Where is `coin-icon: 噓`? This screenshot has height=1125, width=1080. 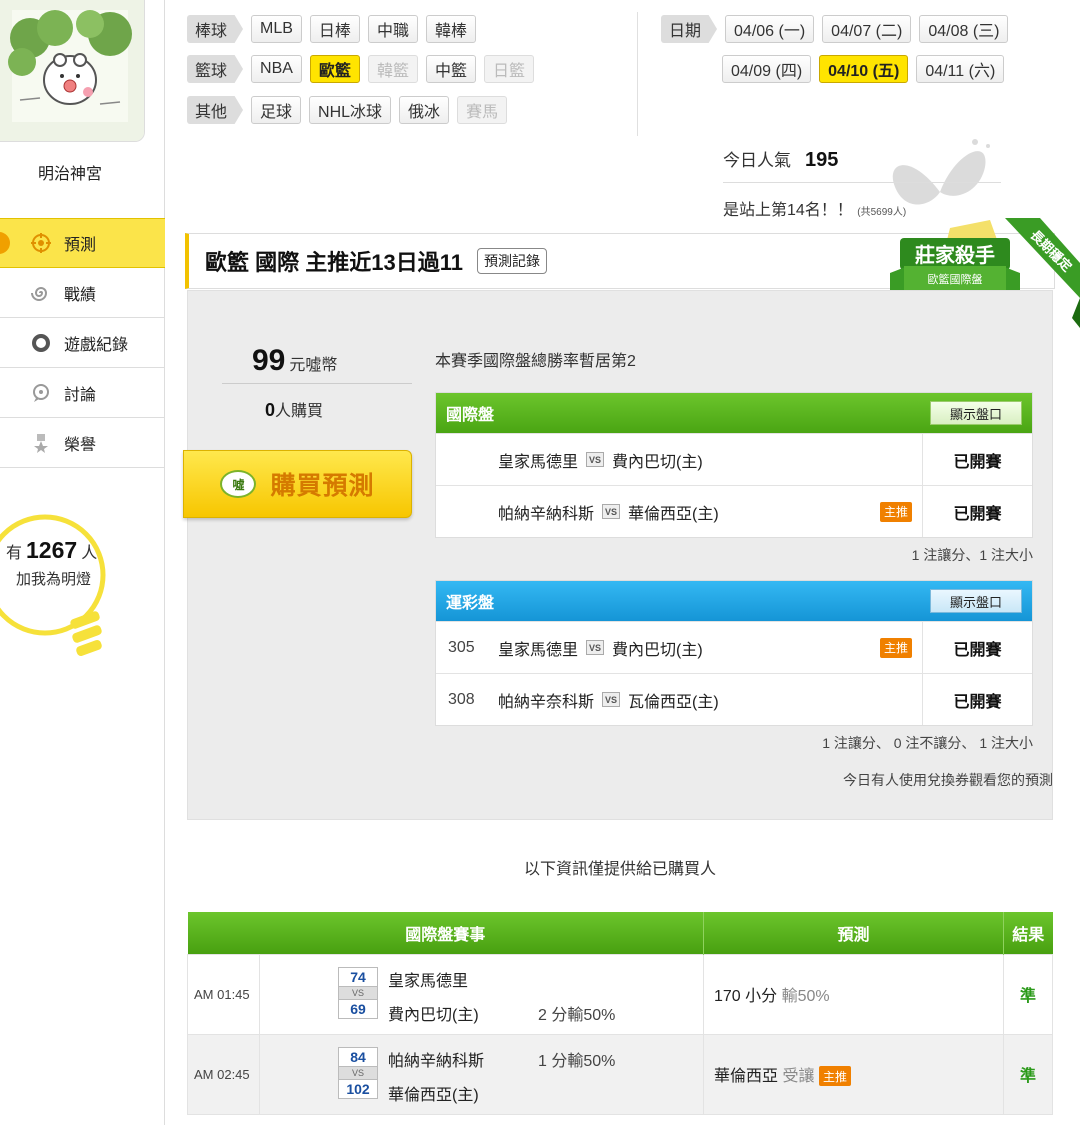
coin-icon: 噓 is located at coordinates (238, 484).